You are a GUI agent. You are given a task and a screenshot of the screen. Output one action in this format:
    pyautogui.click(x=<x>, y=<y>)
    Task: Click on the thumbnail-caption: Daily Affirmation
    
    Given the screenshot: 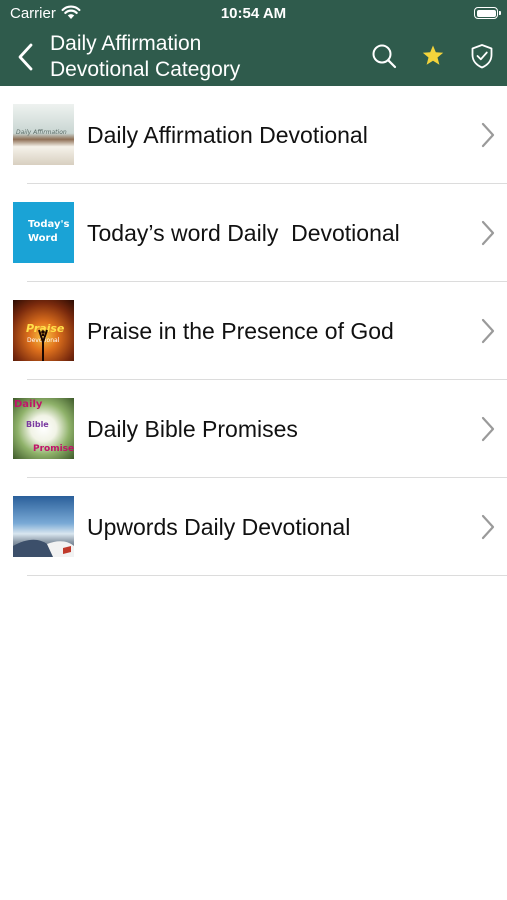 What is the action you would take?
    pyautogui.click(x=41, y=132)
    